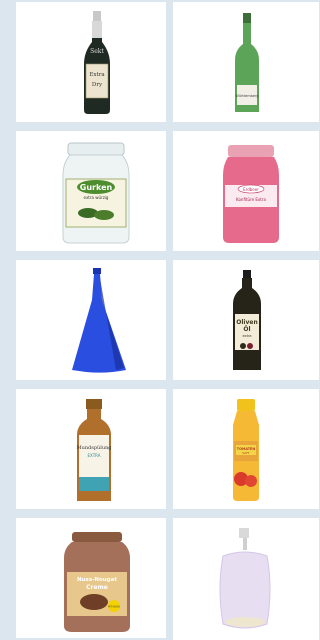  What do you see at coordinates (246, 96) in the screenshot?
I see `wine-label: Württemberg` at bounding box center [246, 96].